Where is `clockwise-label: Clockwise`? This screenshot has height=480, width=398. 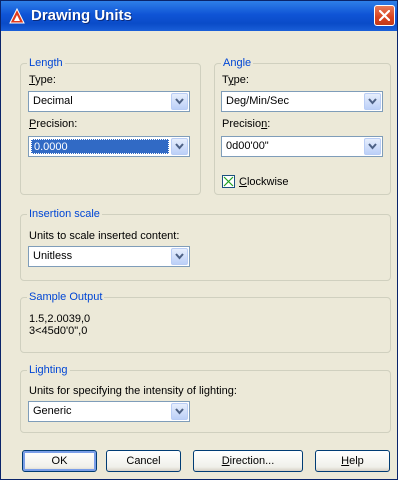
clockwise-label: Clockwise is located at coordinates (264, 182).